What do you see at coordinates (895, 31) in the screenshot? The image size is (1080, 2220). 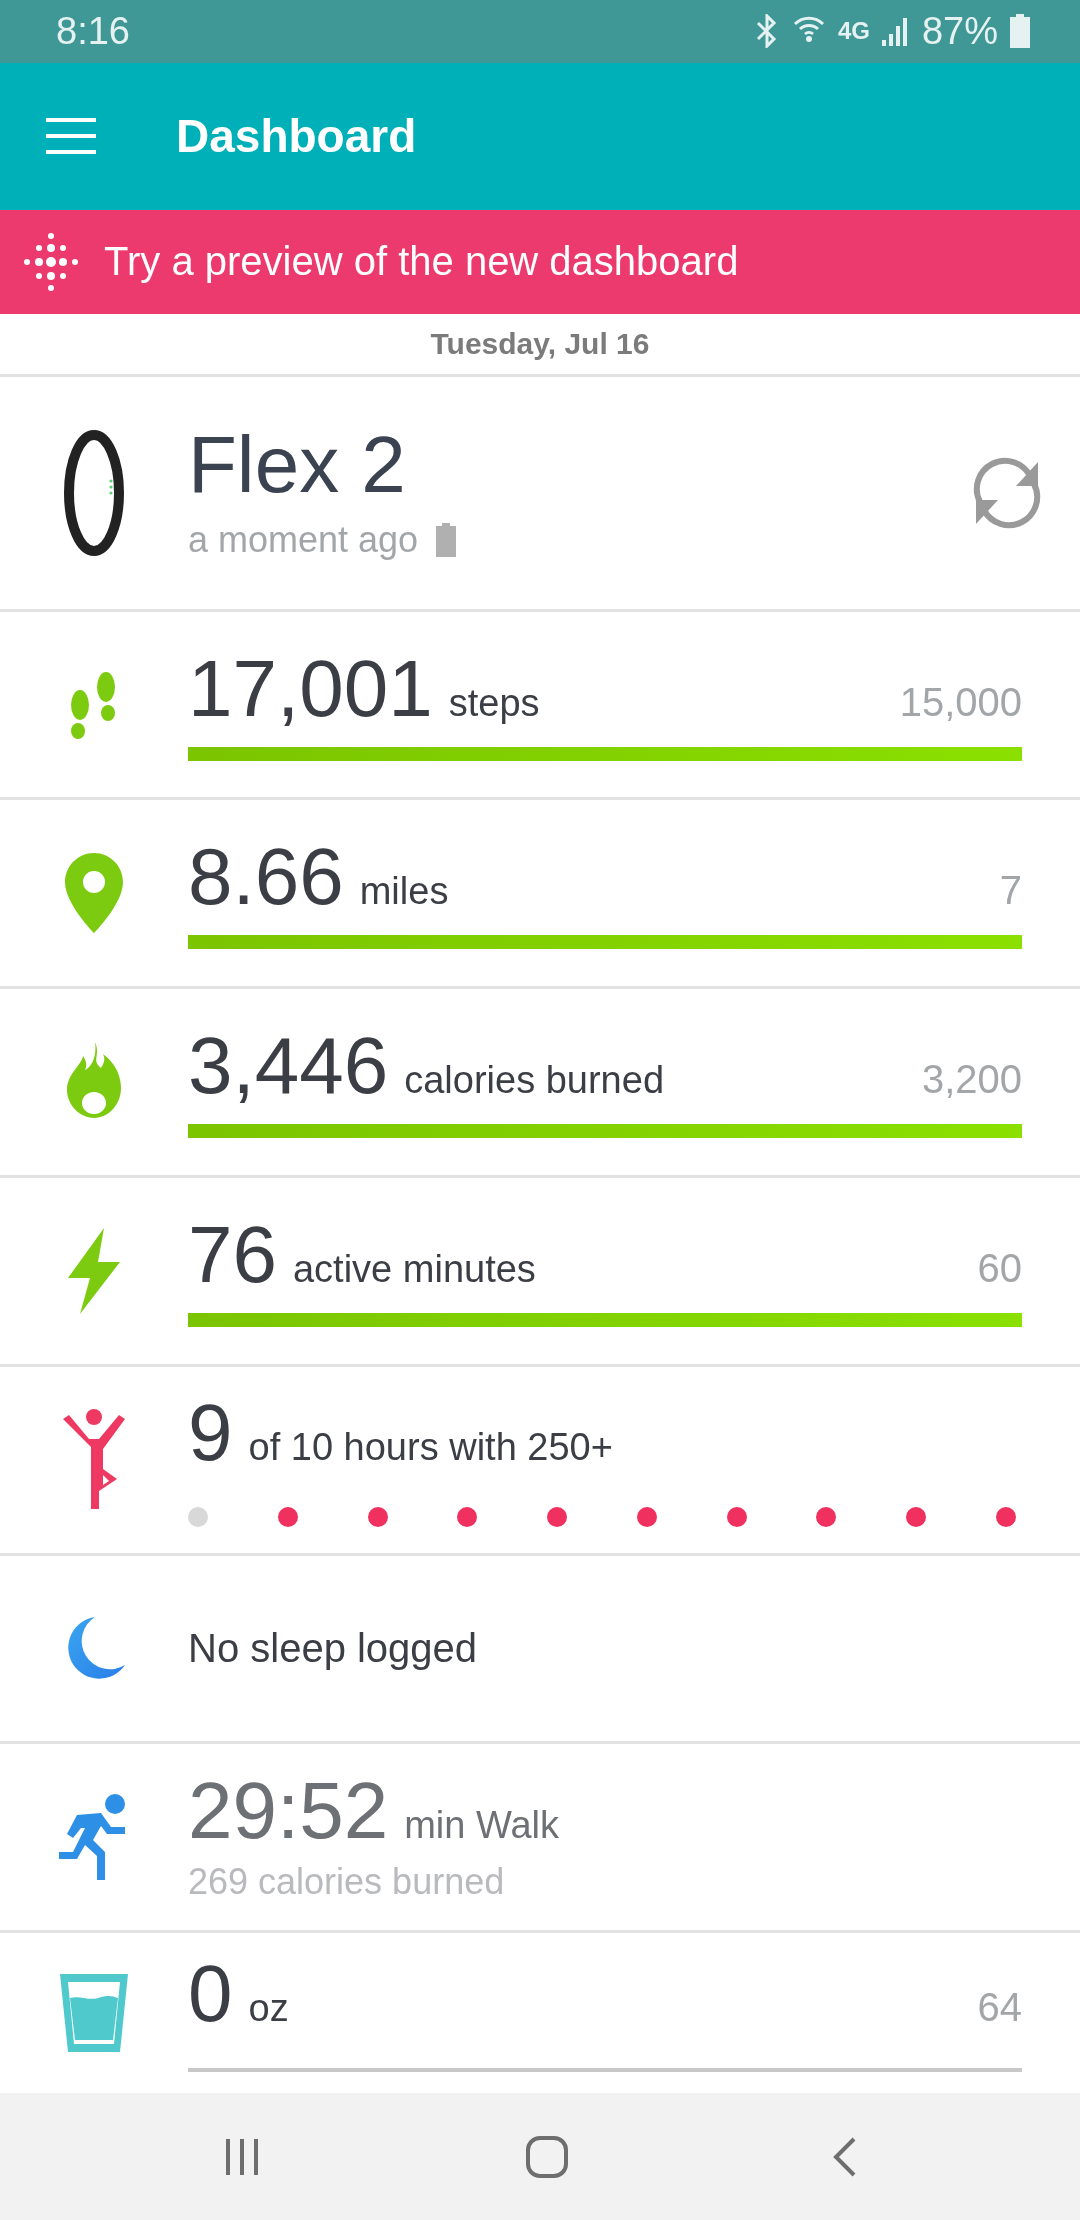 I see `signal-icon` at bounding box center [895, 31].